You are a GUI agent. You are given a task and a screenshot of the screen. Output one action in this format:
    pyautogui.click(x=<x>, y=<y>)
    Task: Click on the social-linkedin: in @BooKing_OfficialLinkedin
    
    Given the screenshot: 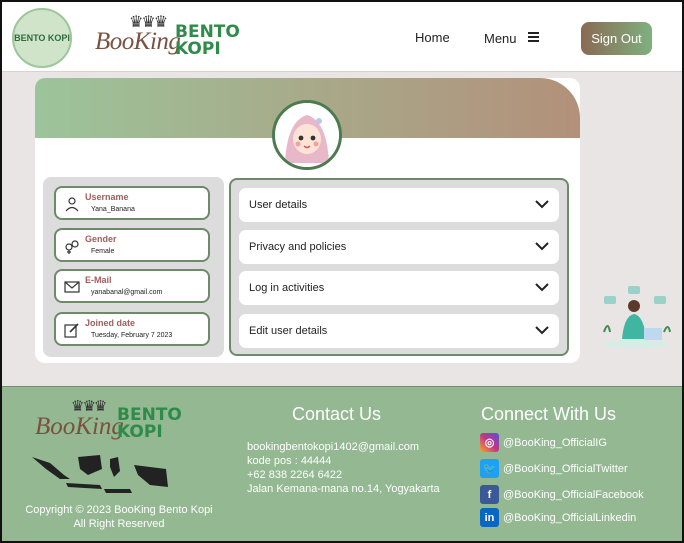 What is the action you would take?
    pyautogui.click(x=558, y=517)
    